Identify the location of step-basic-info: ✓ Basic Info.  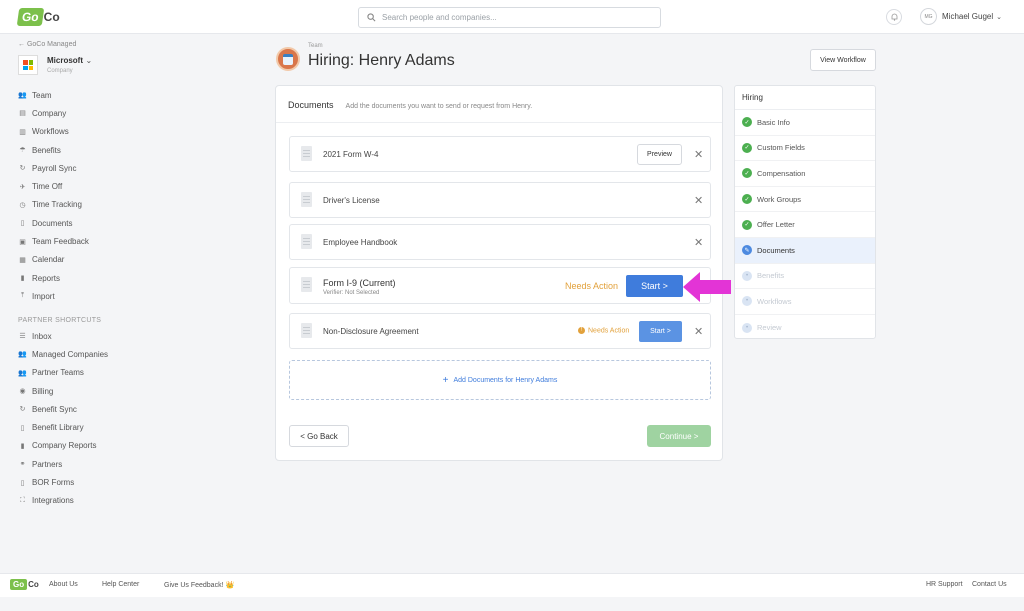
(805, 123).